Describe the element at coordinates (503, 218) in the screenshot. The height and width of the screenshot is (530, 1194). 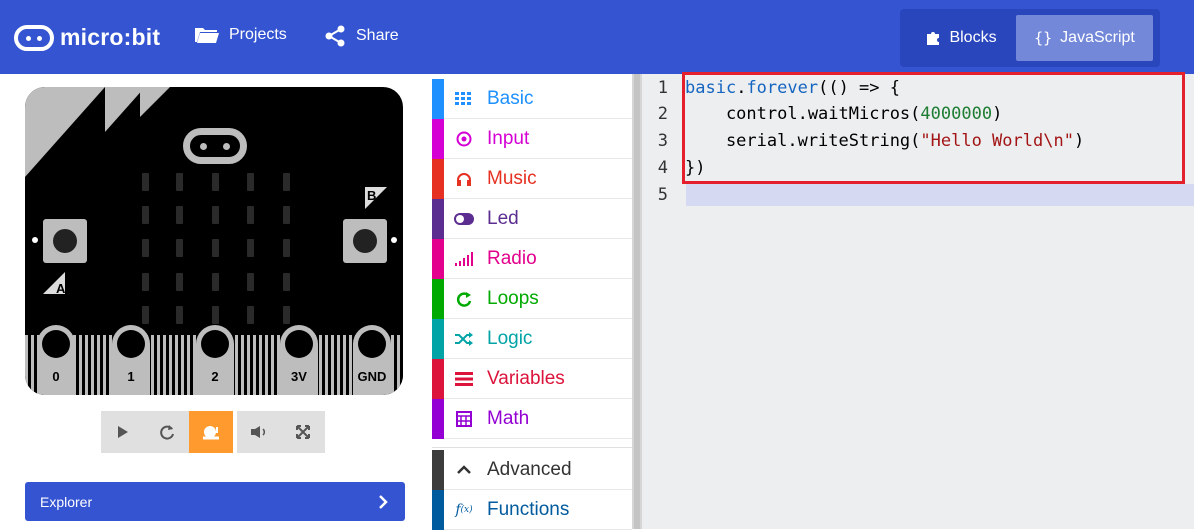
I see `category-label: Led` at that location.